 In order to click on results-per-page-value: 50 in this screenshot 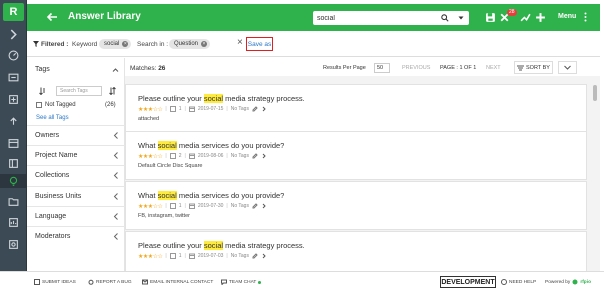, I will do `click(380, 68)`.